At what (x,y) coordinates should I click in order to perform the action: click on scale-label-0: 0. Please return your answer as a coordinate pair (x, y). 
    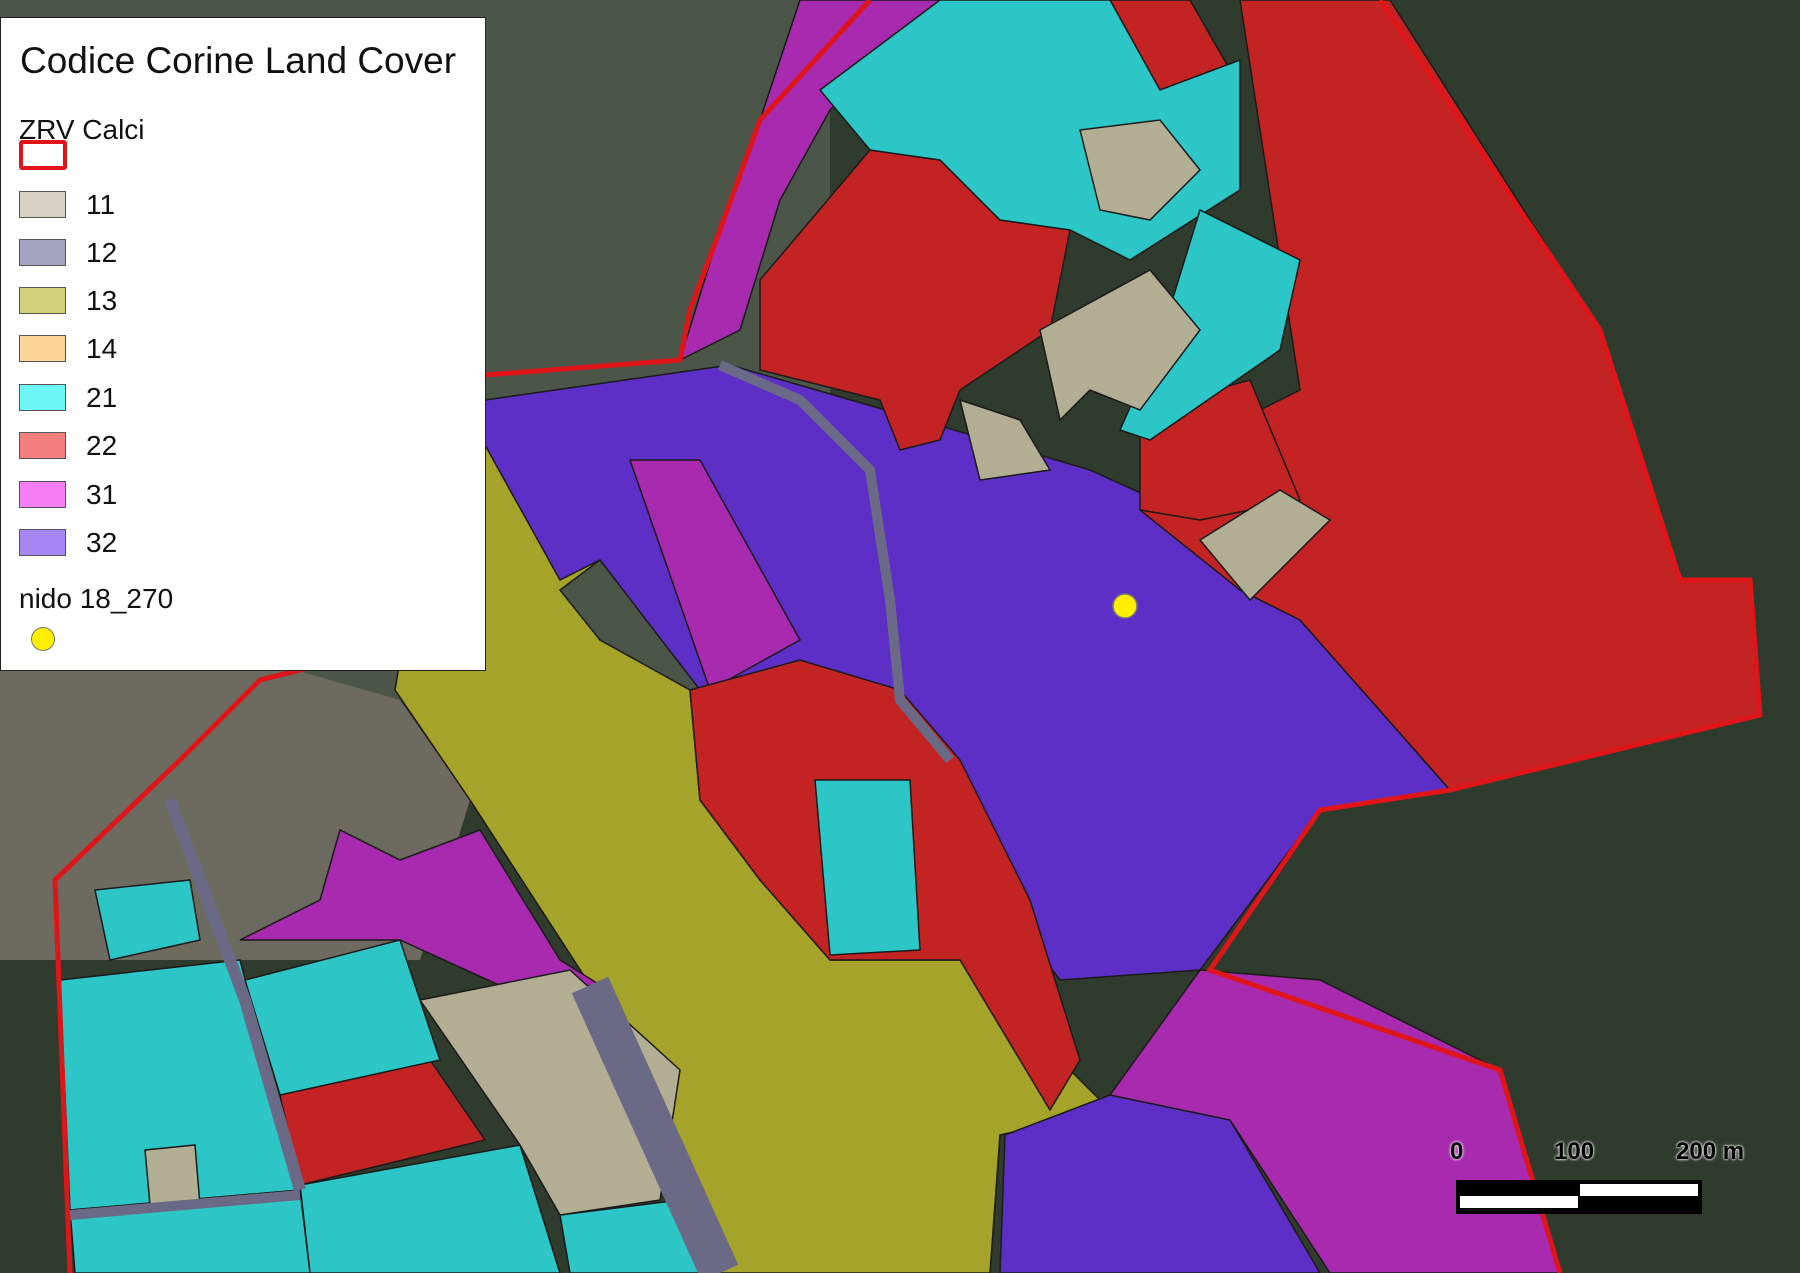
    Looking at the image, I should click on (1457, 1151).